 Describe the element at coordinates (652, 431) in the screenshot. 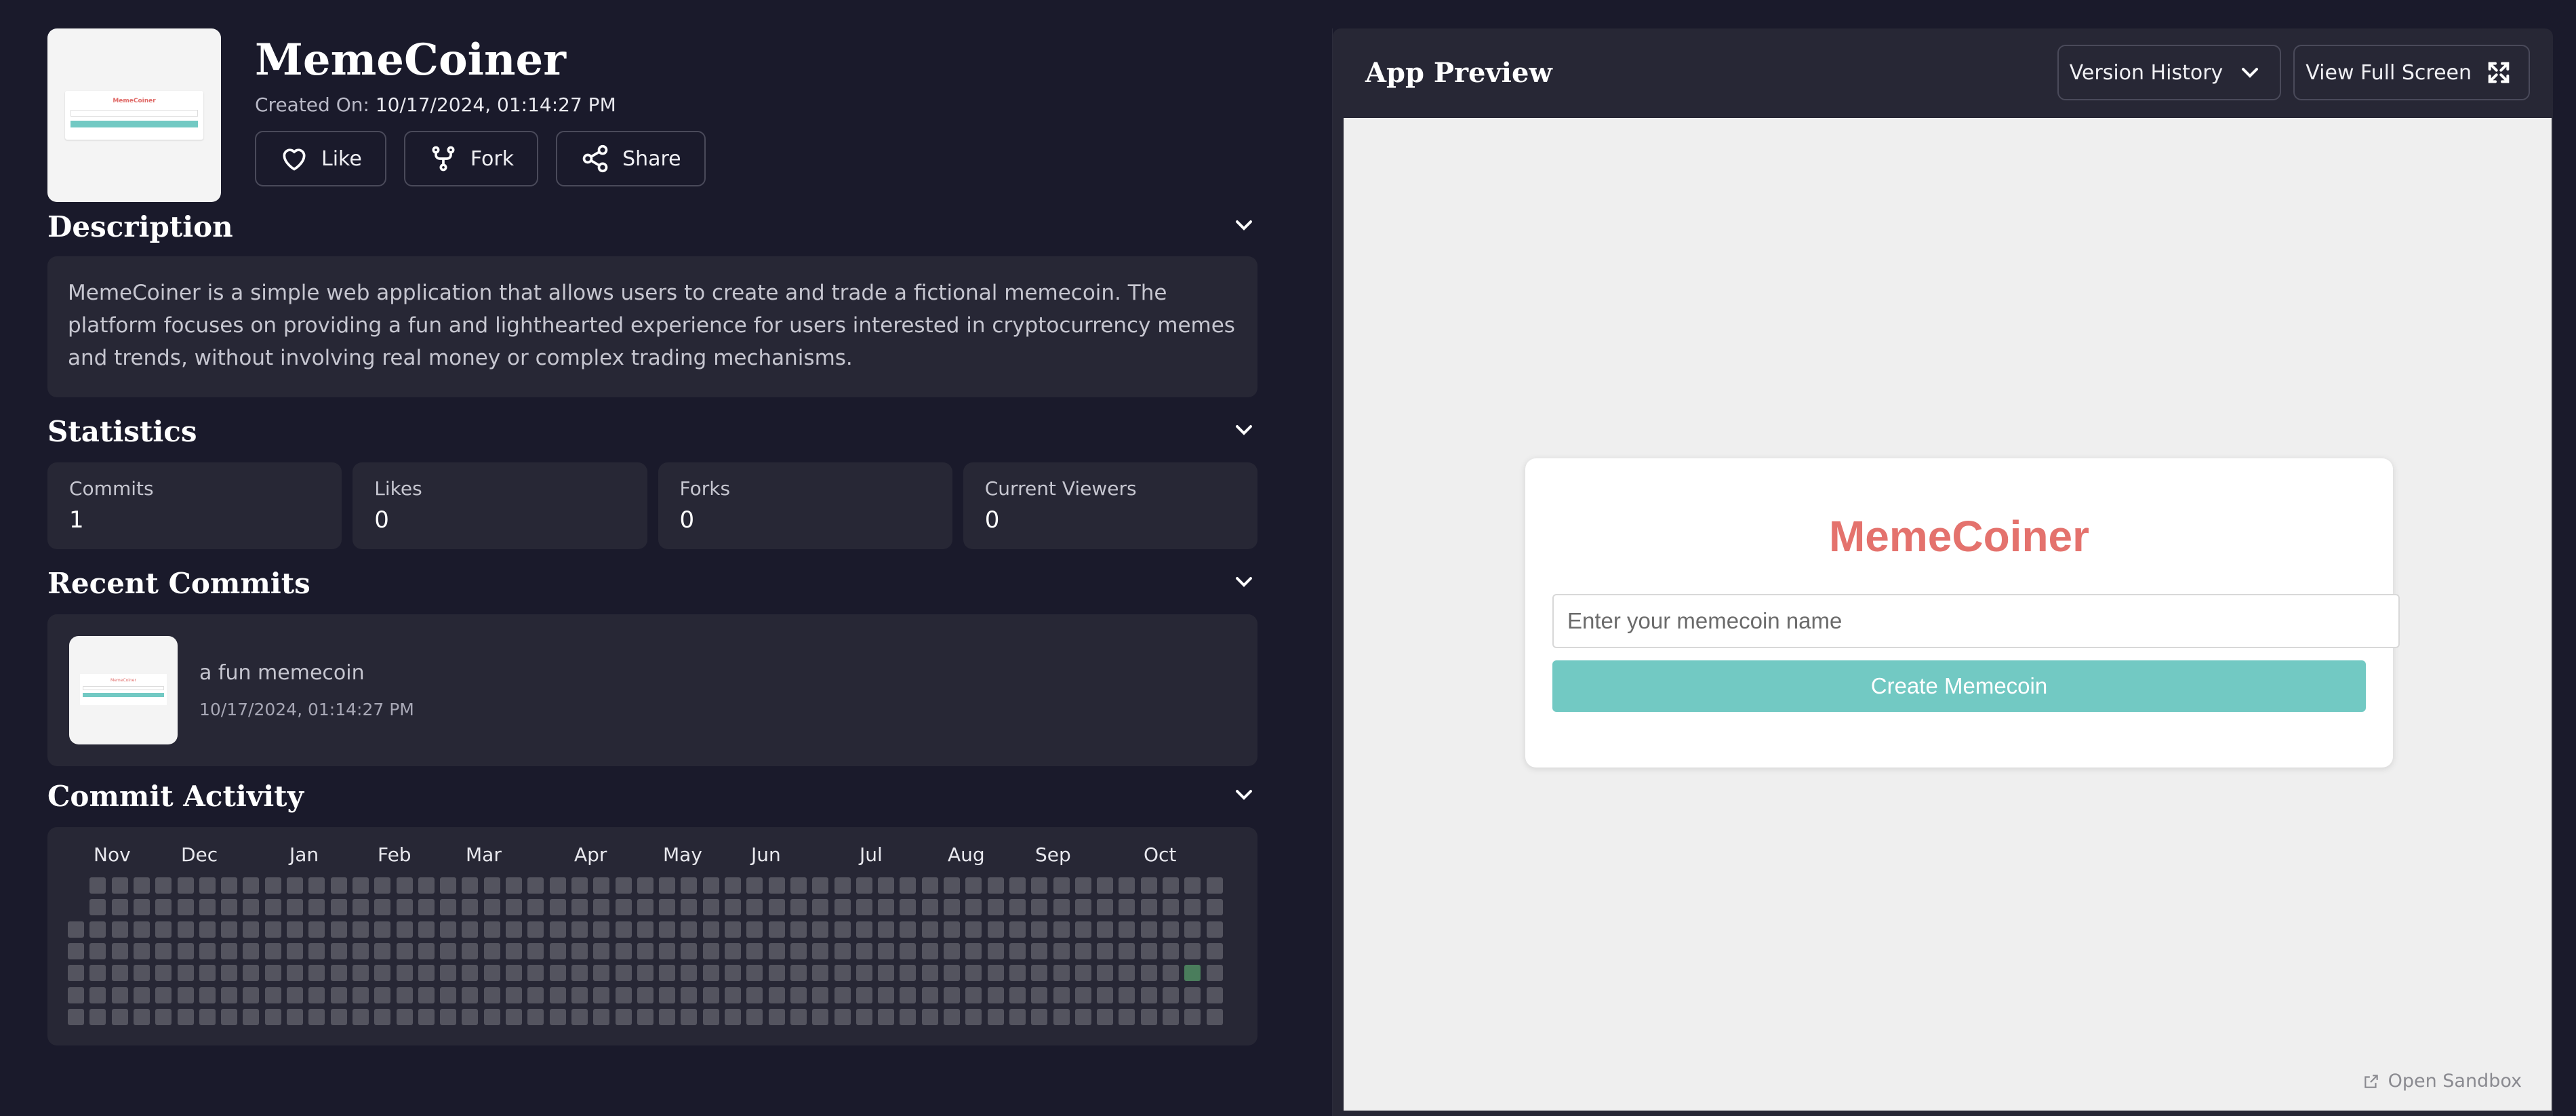

I see `statistics-header: Statistics` at that location.